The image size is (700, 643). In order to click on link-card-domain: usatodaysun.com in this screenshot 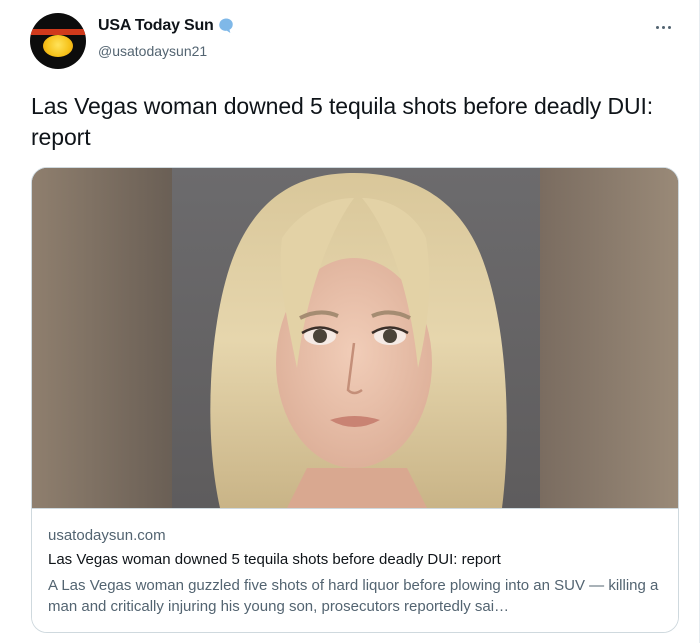, I will do `click(107, 535)`.